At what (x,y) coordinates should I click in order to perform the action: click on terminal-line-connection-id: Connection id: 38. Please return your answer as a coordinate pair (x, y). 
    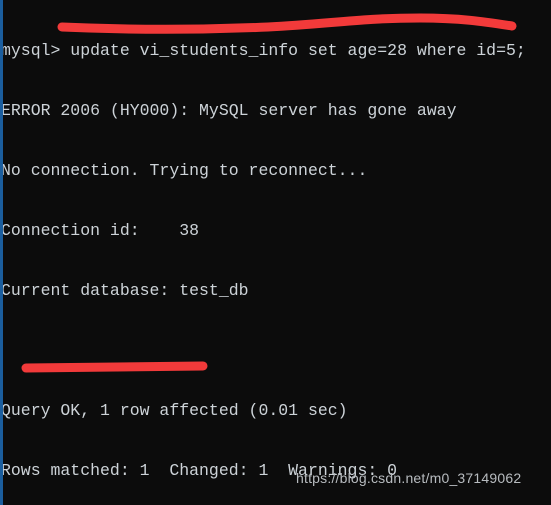
    Looking at the image, I should click on (100, 230).